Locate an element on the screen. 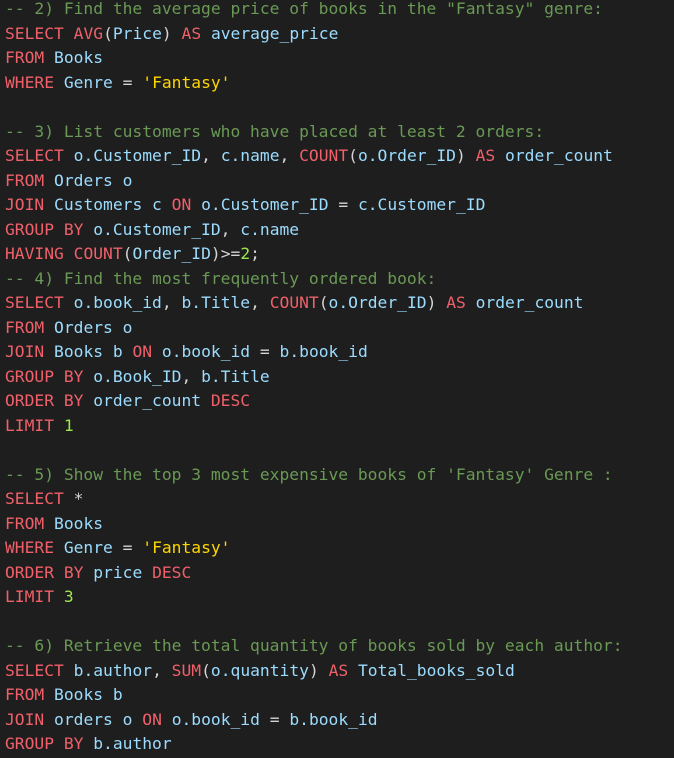  code-line: SELECT * is located at coordinates (339, 499).